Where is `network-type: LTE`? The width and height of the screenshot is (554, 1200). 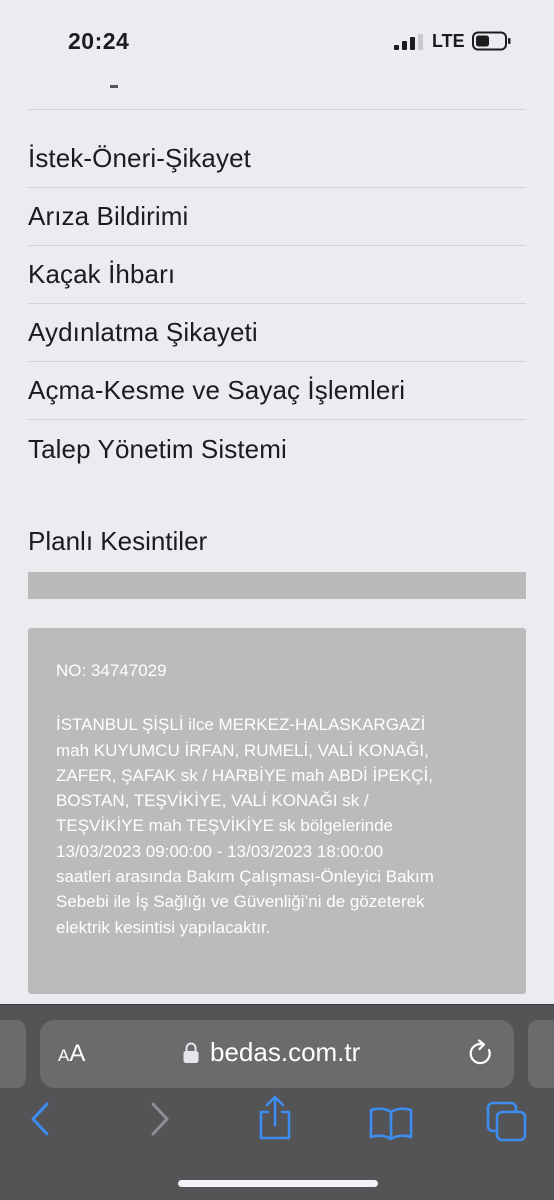 network-type: LTE is located at coordinates (448, 41).